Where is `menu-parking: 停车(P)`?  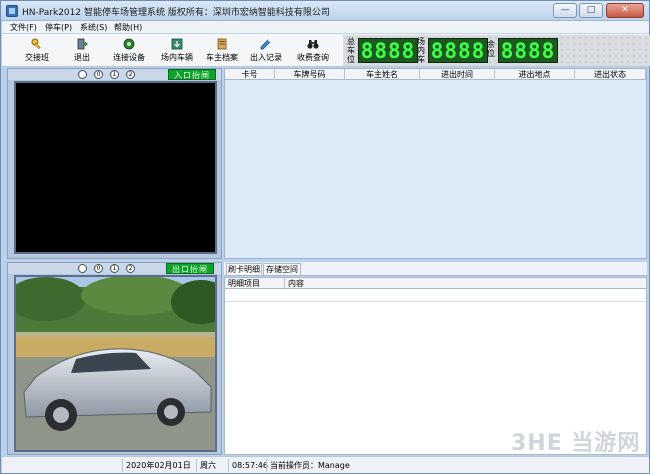
menu-parking: 停车(P) is located at coordinates (58, 27).